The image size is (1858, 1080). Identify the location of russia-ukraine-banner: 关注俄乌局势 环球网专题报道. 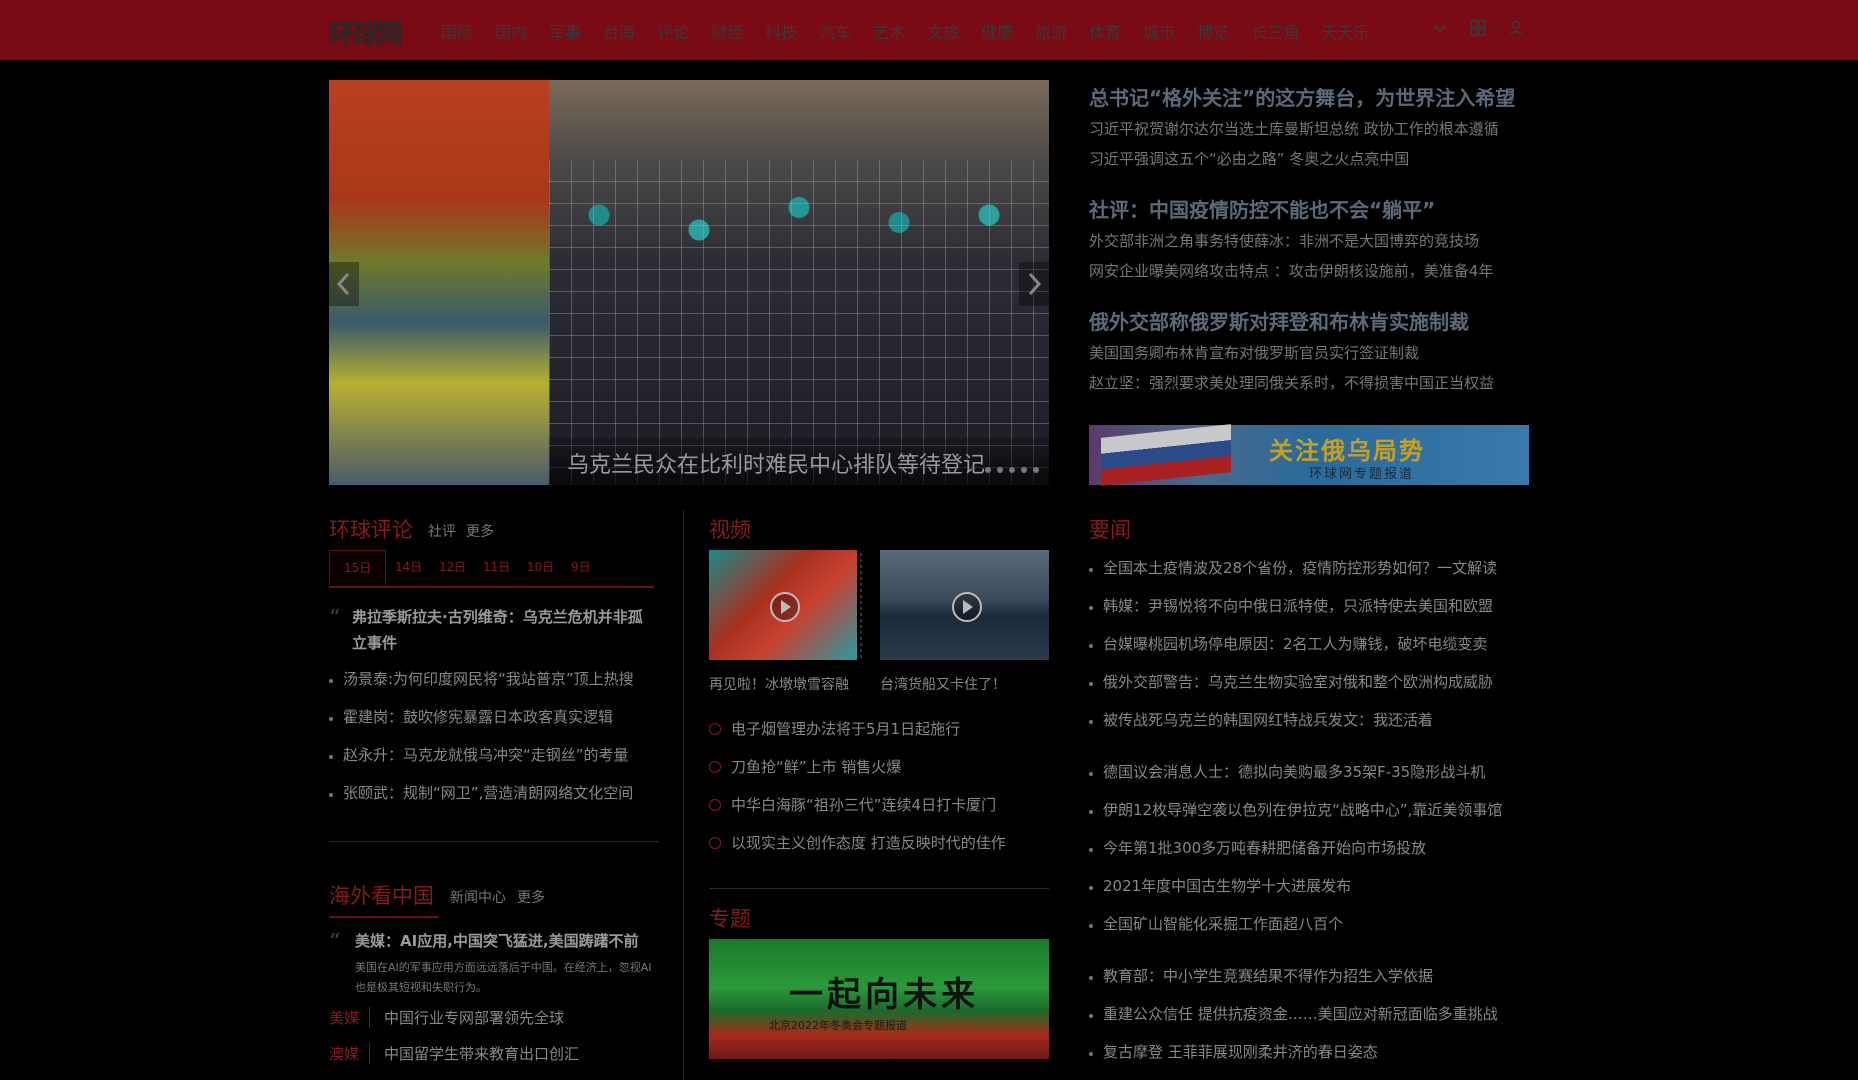
(1309, 455).